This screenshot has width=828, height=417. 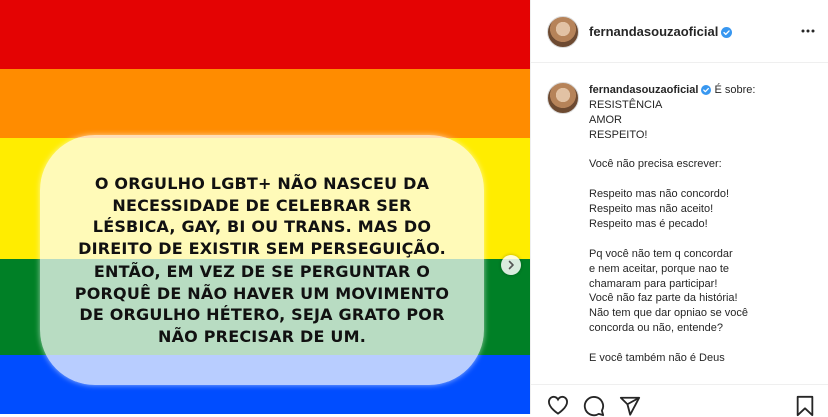 I want to click on caption-line: Pq você não tem q concordar, so click(x=661, y=253).